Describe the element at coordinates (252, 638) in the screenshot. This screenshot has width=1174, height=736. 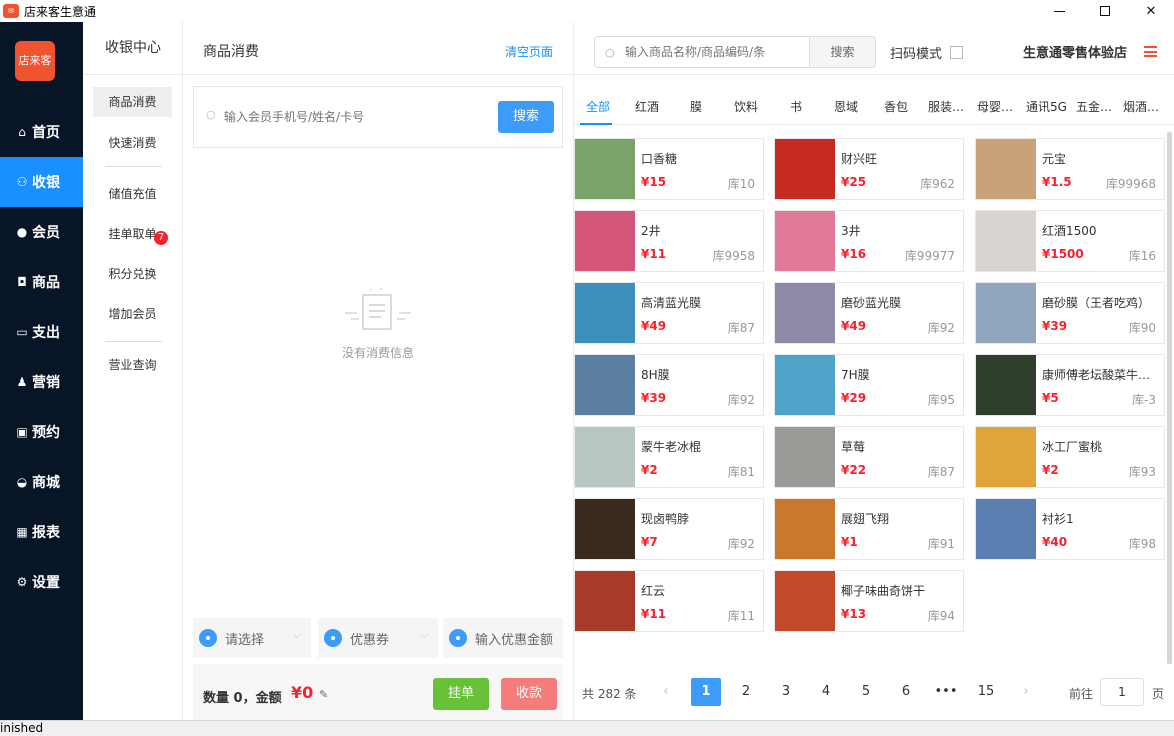
I see `staff-select: 请选择 ⌵` at that location.